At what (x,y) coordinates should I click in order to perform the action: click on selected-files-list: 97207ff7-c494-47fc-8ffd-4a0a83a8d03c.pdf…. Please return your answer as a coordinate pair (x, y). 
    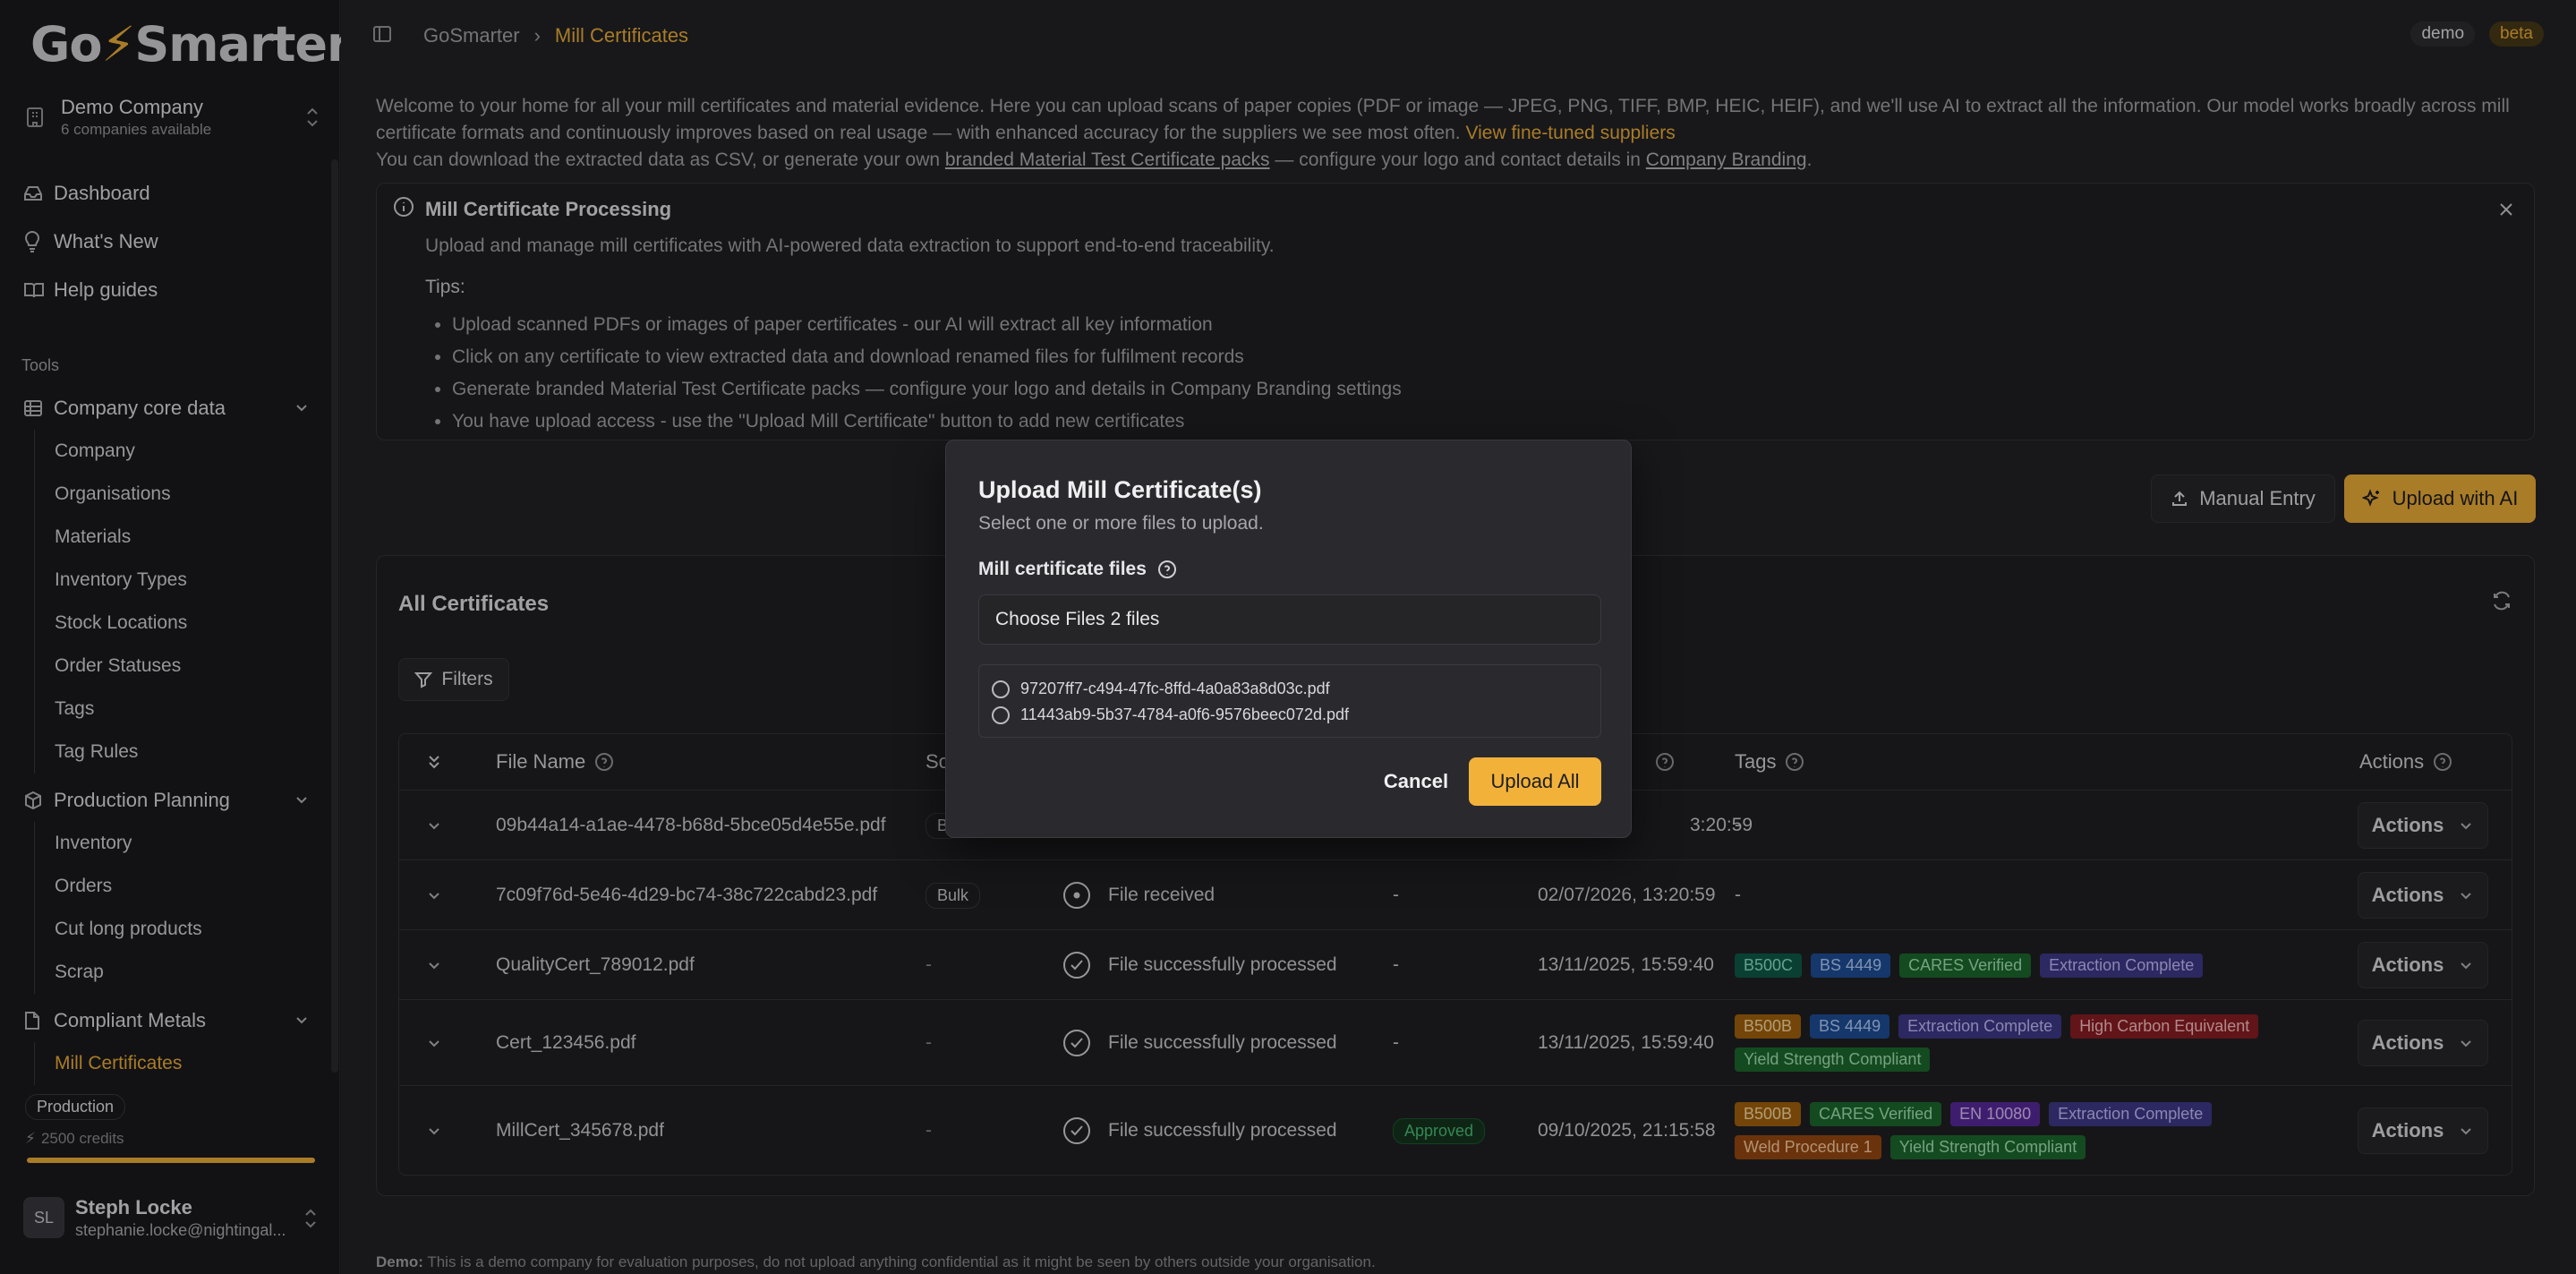
    Looking at the image, I should click on (1289, 701).